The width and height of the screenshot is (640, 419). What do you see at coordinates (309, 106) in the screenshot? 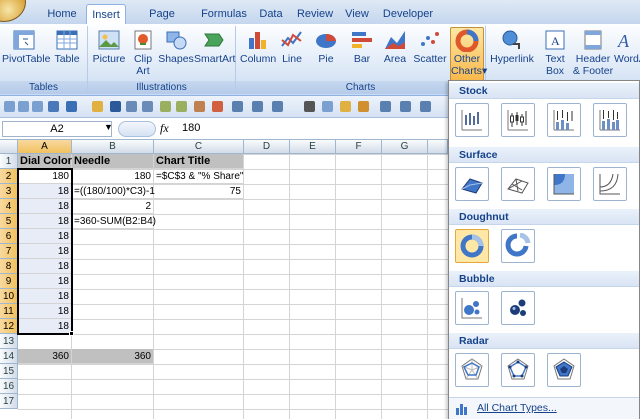
I see `cut-icon` at bounding box center [309, 106].